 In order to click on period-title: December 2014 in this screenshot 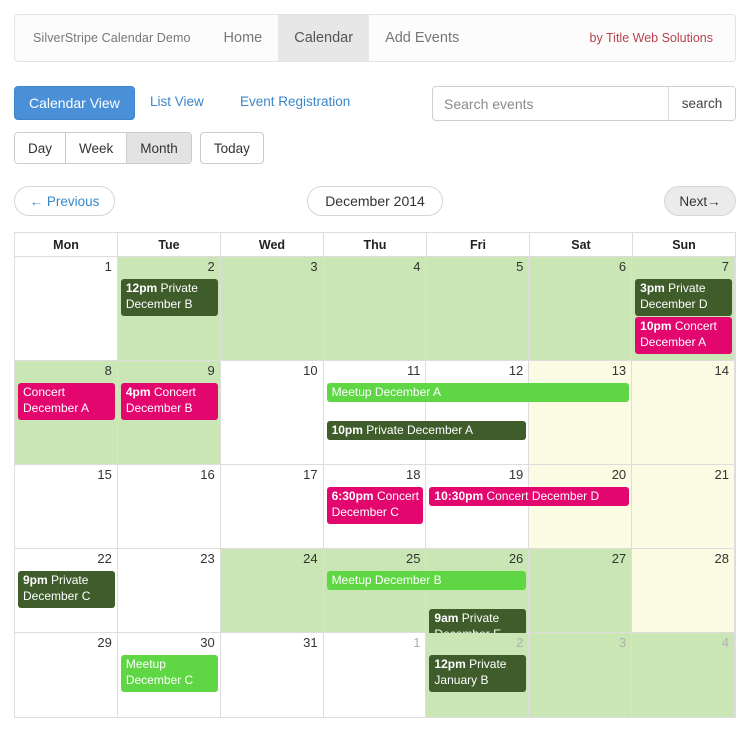, I will do `click(375, 201)`.